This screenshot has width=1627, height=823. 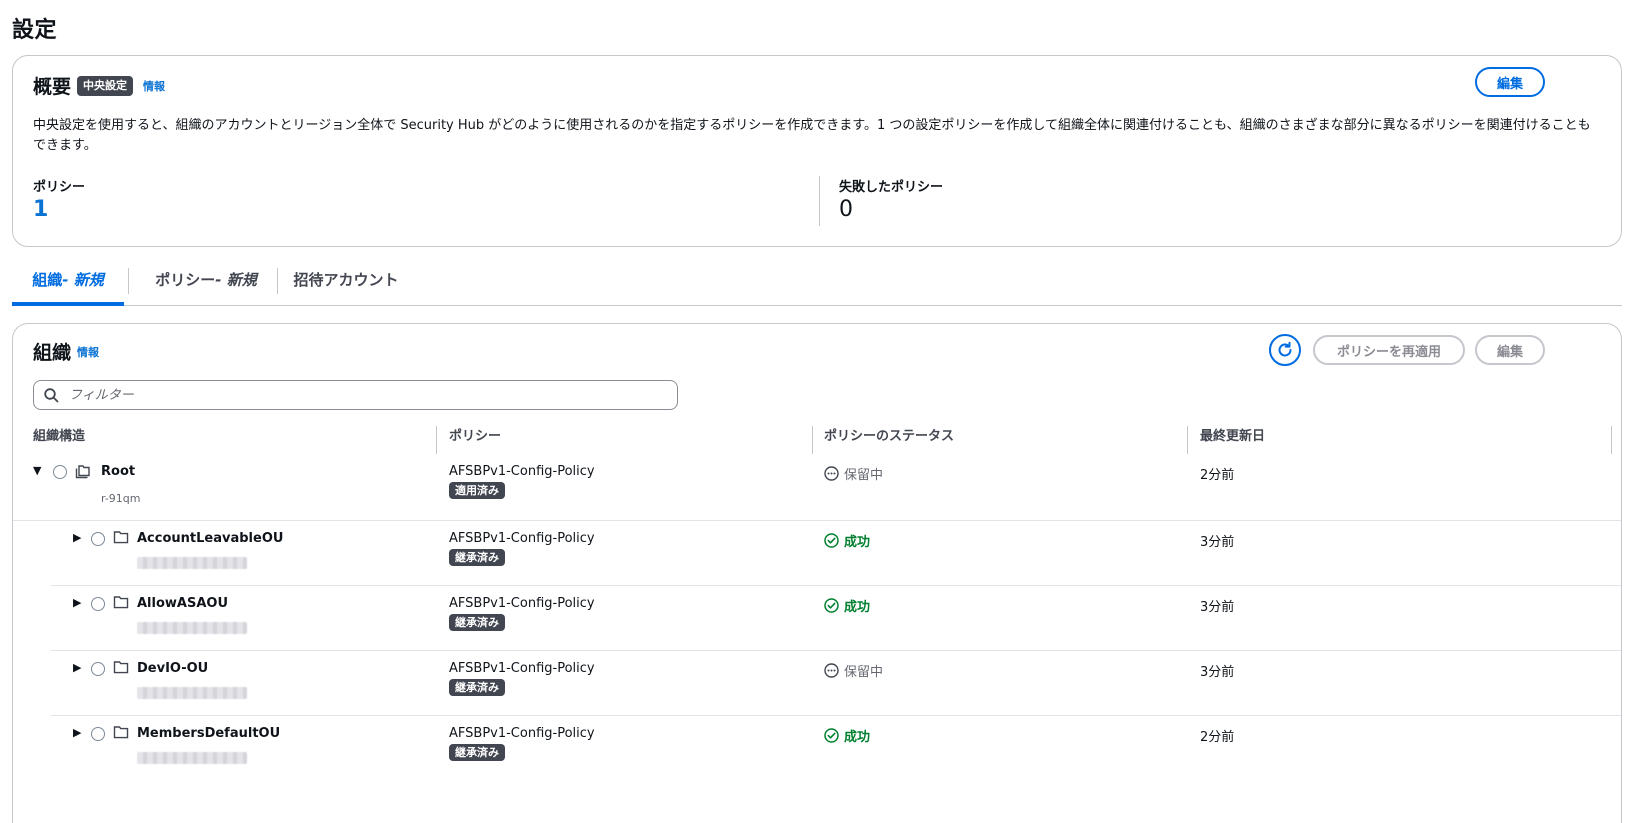 I want to click on metric-policies-value: 1, so click(x=59, y=209).